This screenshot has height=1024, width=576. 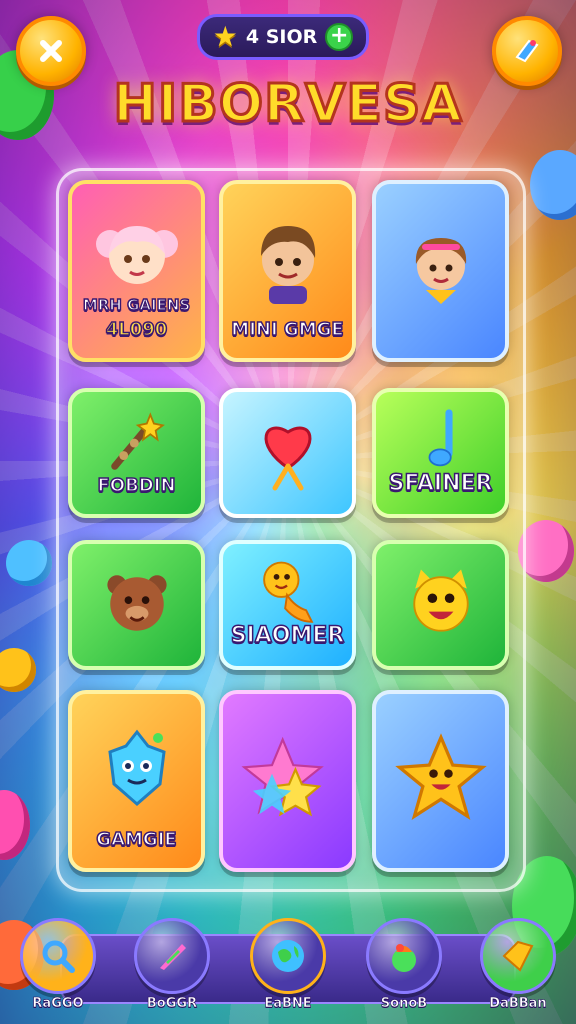 What do you see at coordinates (137, 485) in the screenshot?
I see `game-tile-label: FOBDIN` at bounding box center [137, 485].